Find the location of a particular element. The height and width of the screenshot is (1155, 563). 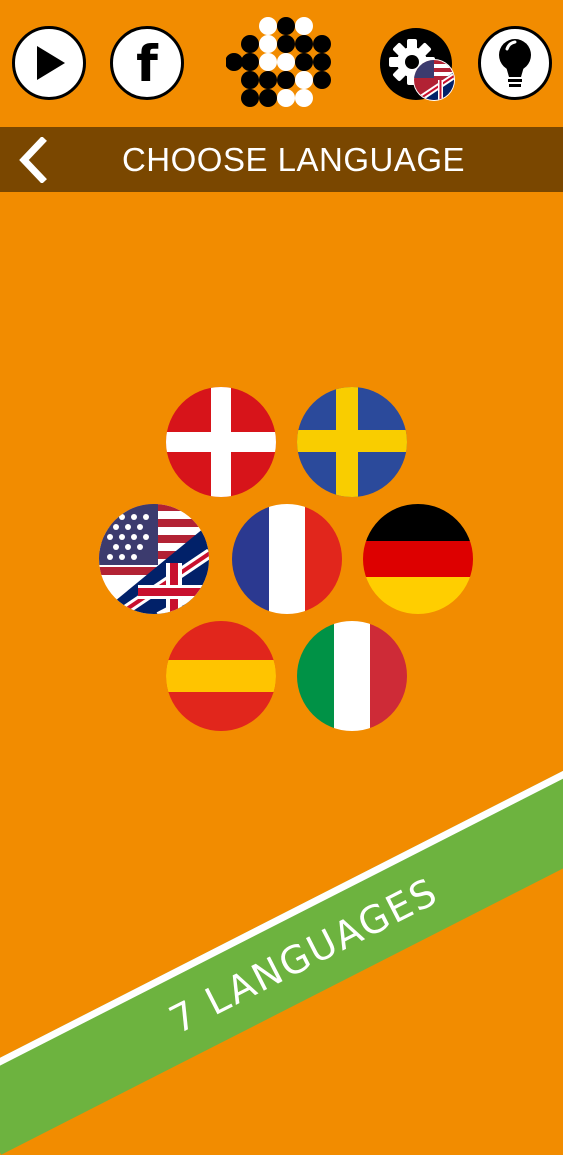

flag-sweden is located at coordinates (352, 442).